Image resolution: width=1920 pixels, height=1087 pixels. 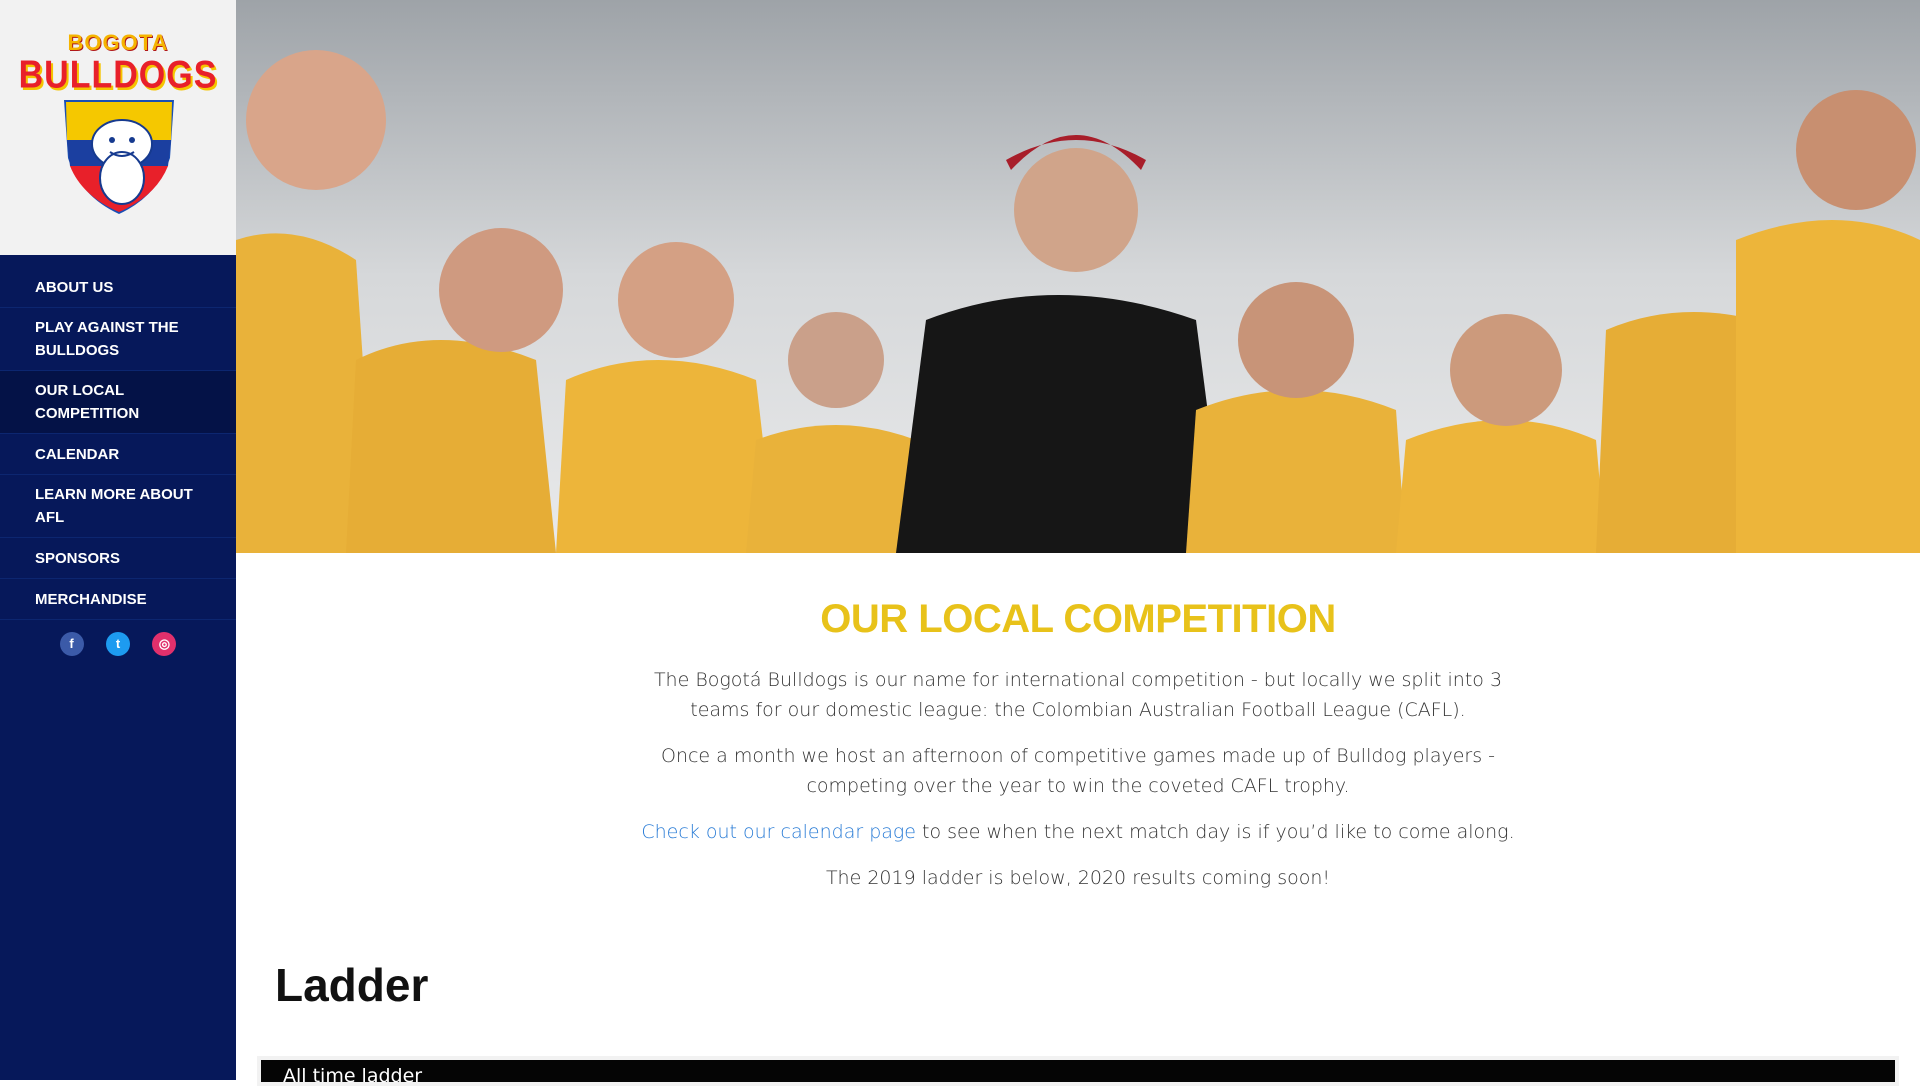 I want to click on logo-main-text: BULLDOGS, so click(x=118, y=75).